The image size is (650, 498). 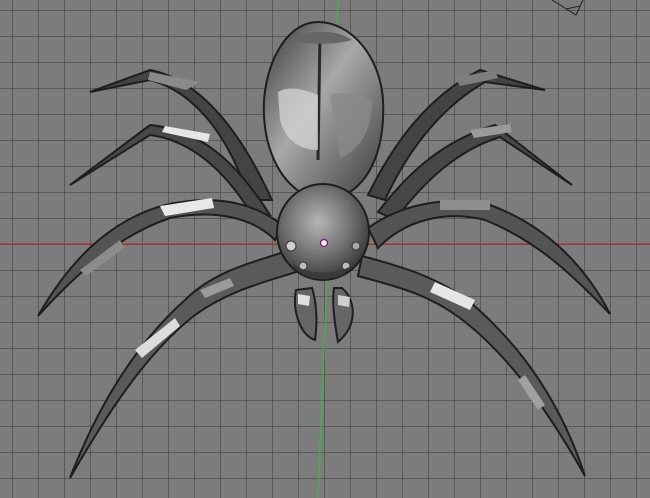 What do you see at coordinates (324, 243) in the screenshot?
I see `object-origin-icon` at bounding box center [324, 243].